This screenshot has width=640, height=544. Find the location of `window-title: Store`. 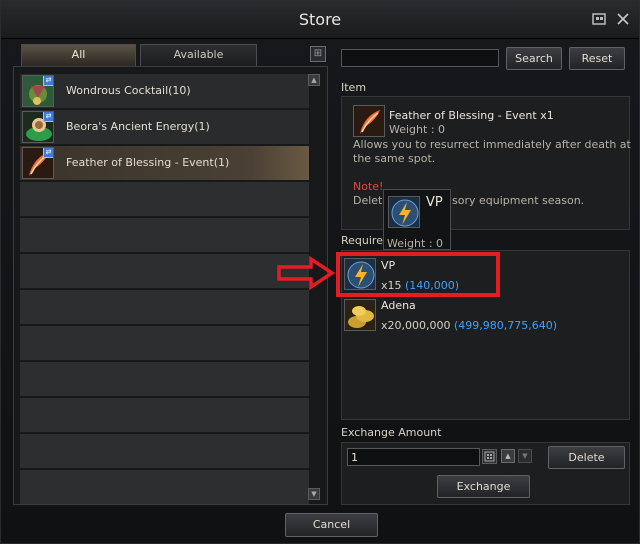

window-title: Store is located at coordinates (320, 19).